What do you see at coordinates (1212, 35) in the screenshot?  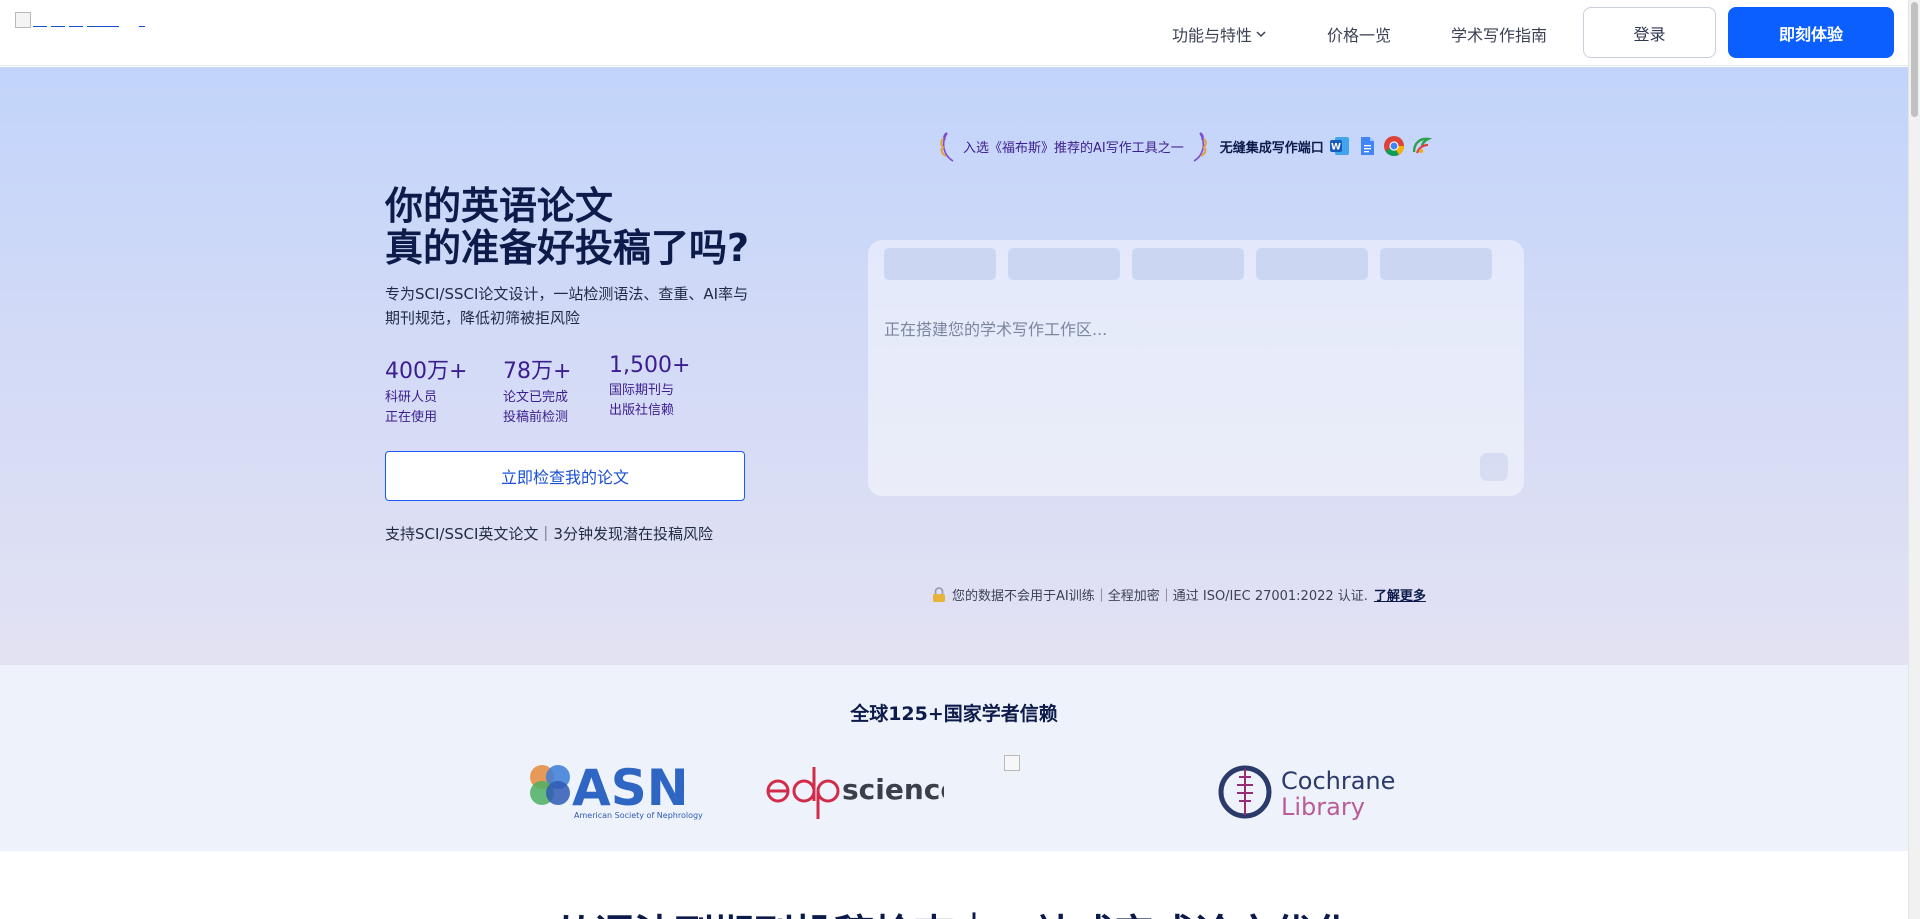 I see `nav-features-label: 功能与特性` at bounding box center [1212, 35].